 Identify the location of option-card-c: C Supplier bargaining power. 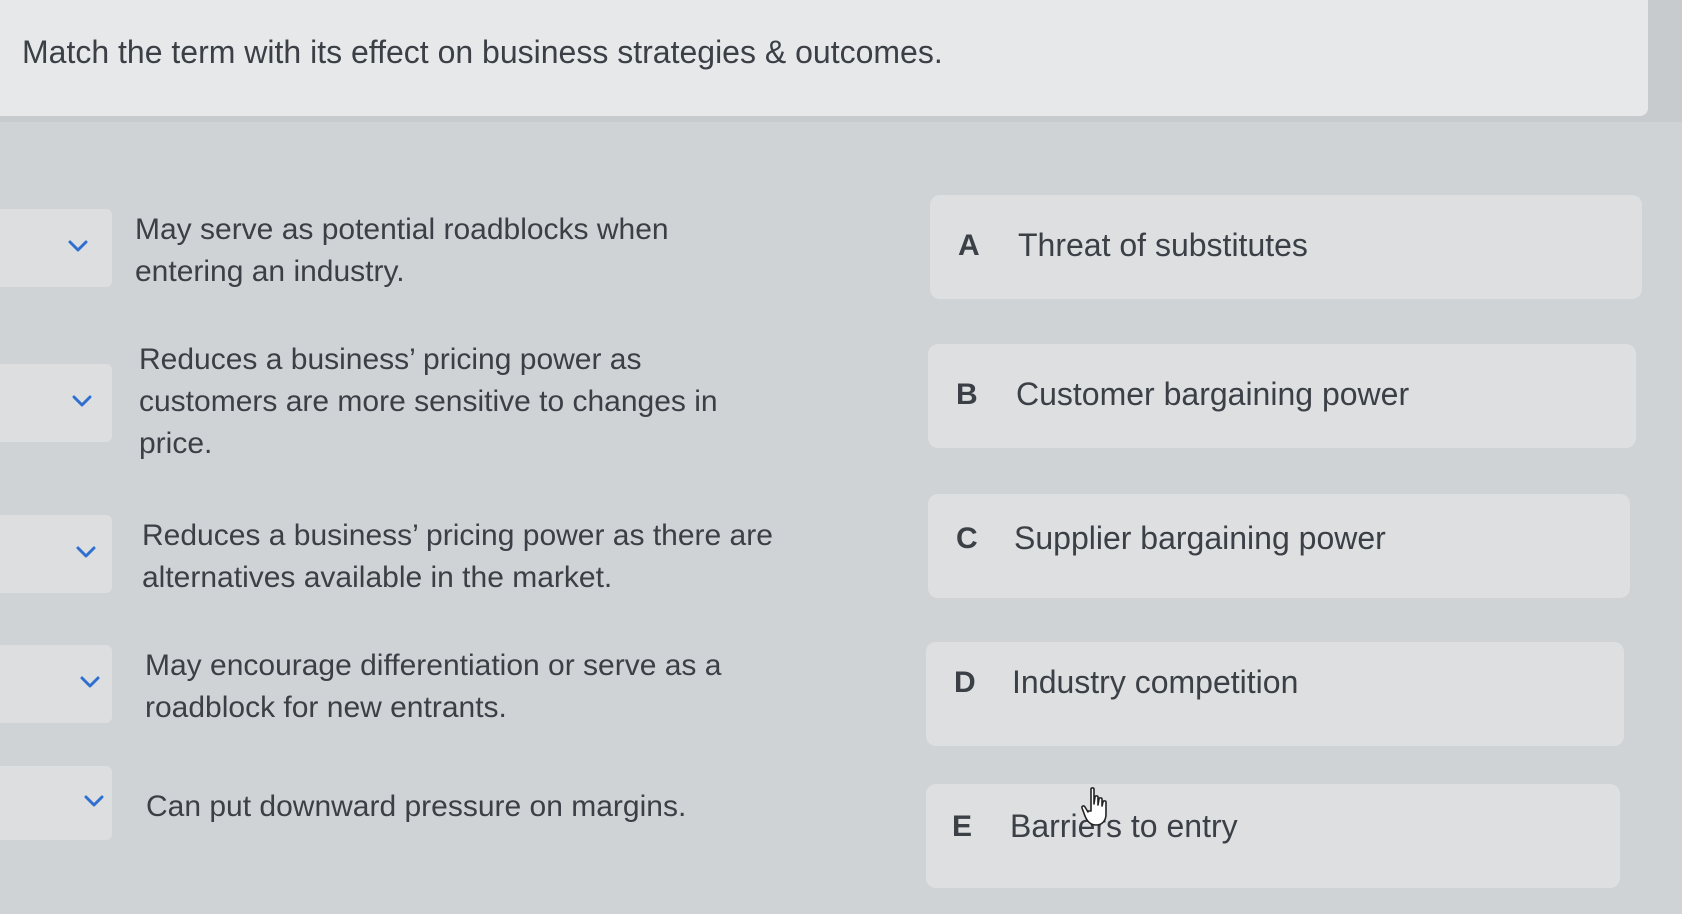
(1279, 546).